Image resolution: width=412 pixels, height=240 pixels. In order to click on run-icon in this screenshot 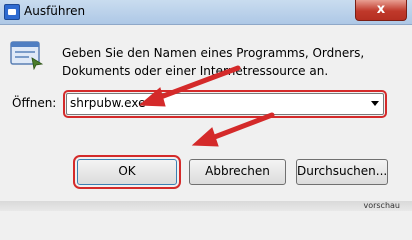, I will do `click(12, 12)`.